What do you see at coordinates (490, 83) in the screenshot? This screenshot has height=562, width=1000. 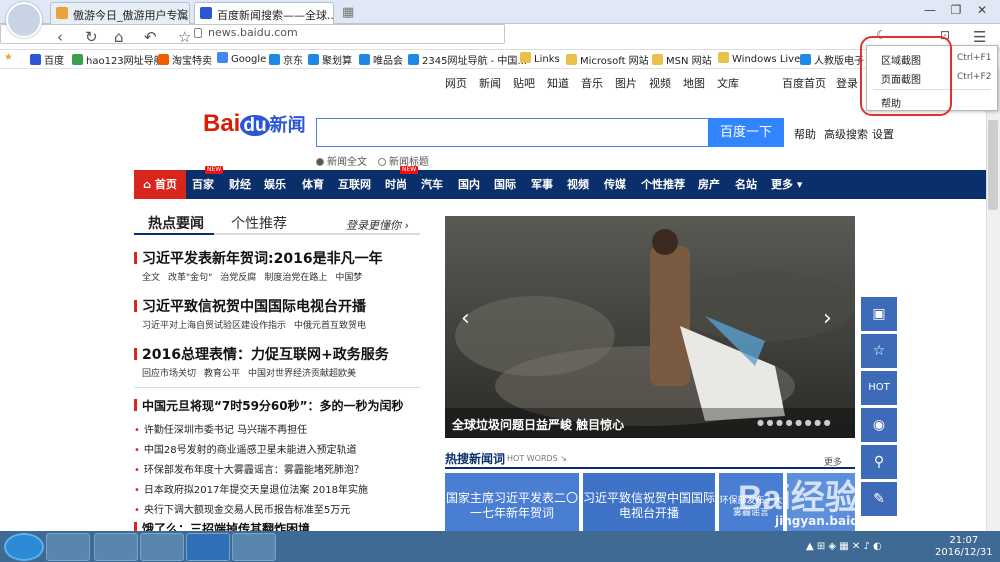 I see `topnav-item: 新闻` at bounding box center [490, 83].